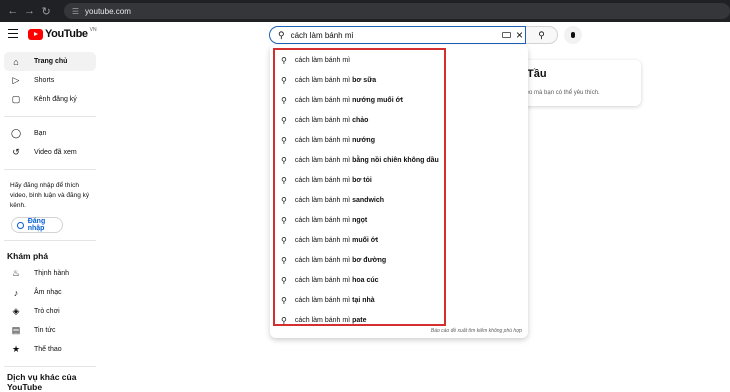 The height and width of the screenshot is (392, 730). Describe the element at coordinates (47, 311) in the screenshot. I see `sidebar-item-label: Trò chơi` at that location.